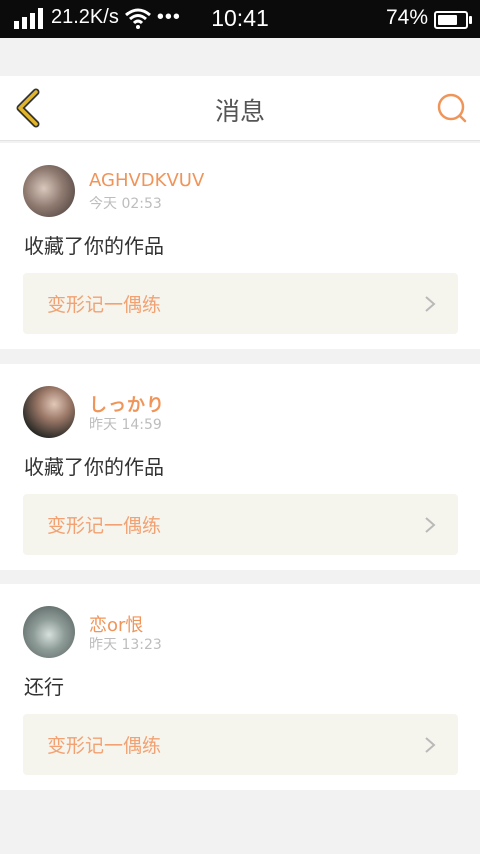  What do you see at coordinates (125, 204) in the screenshot?
I see `message-time: 今天 02:53` at bounding box center [125, 204].